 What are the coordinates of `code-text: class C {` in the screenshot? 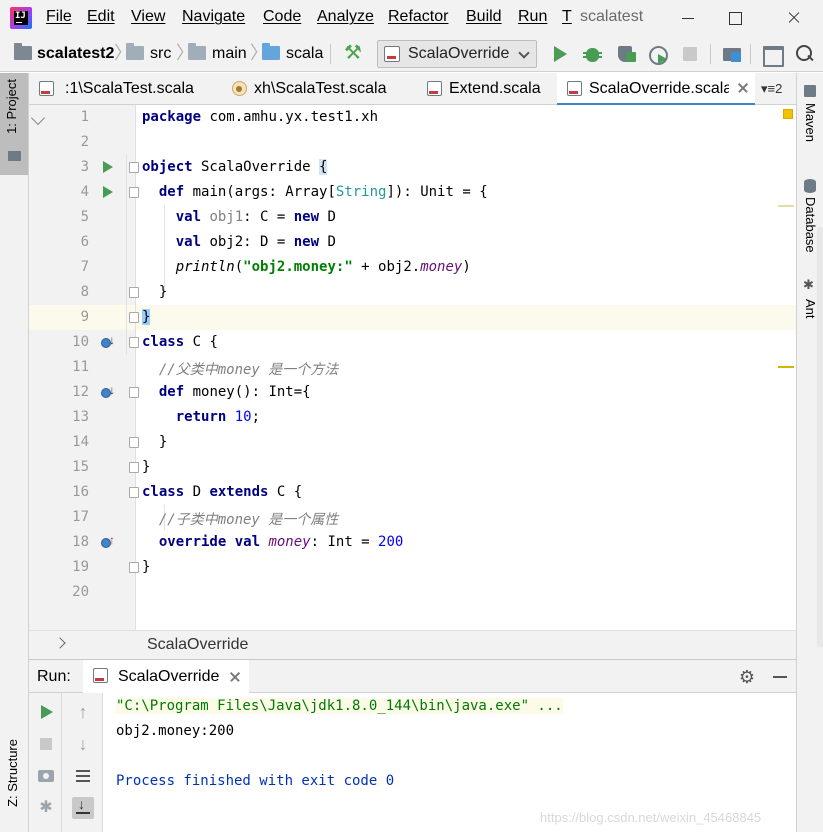 It's located at (180, 342).